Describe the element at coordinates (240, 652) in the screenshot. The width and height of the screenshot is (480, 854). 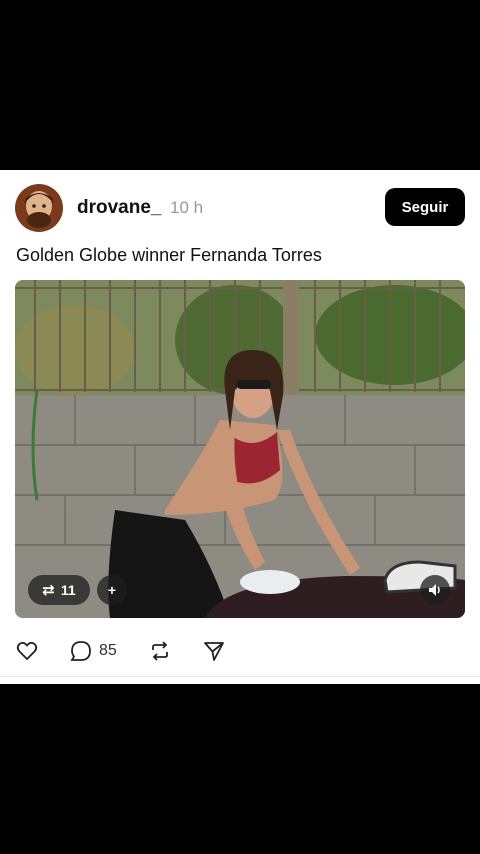
I see `post-actions: 85` at that location.